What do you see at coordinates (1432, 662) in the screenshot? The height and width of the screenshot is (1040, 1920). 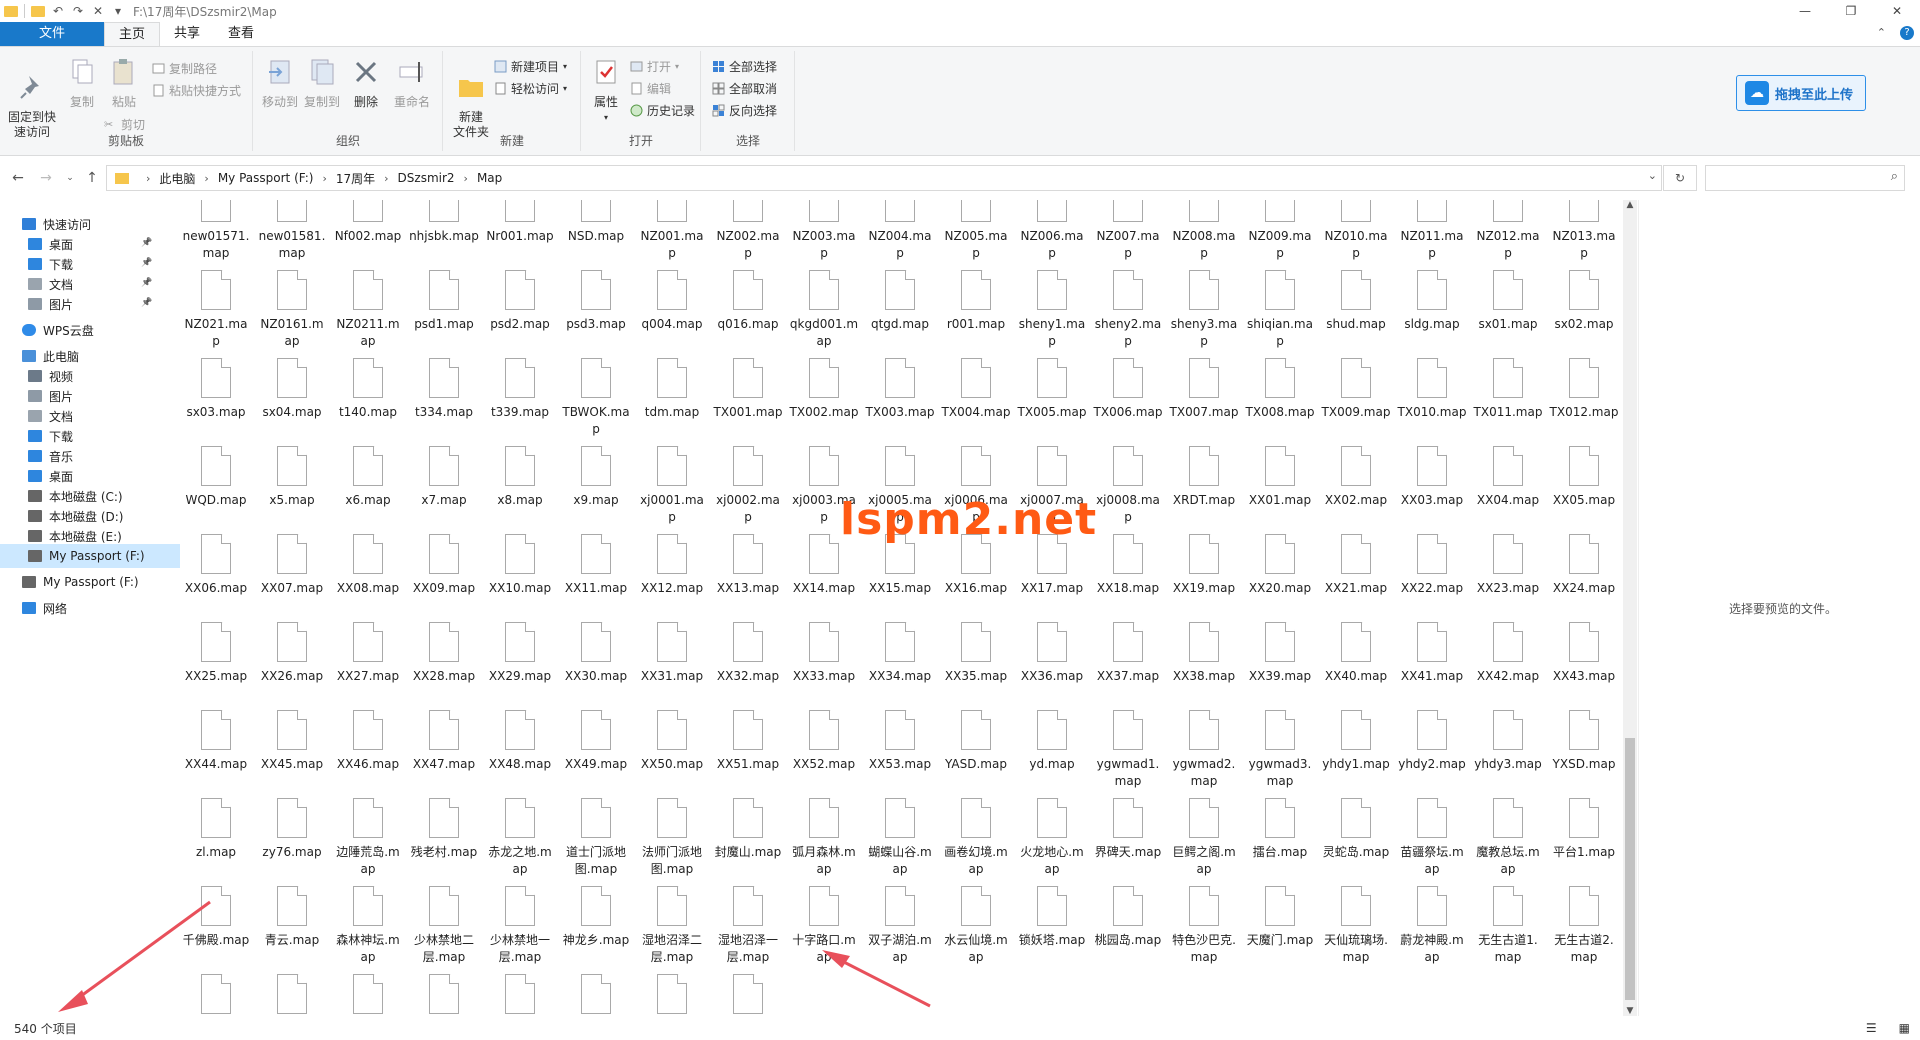 I see `file-item: XX41.map` at bounding box center [1432, 662].